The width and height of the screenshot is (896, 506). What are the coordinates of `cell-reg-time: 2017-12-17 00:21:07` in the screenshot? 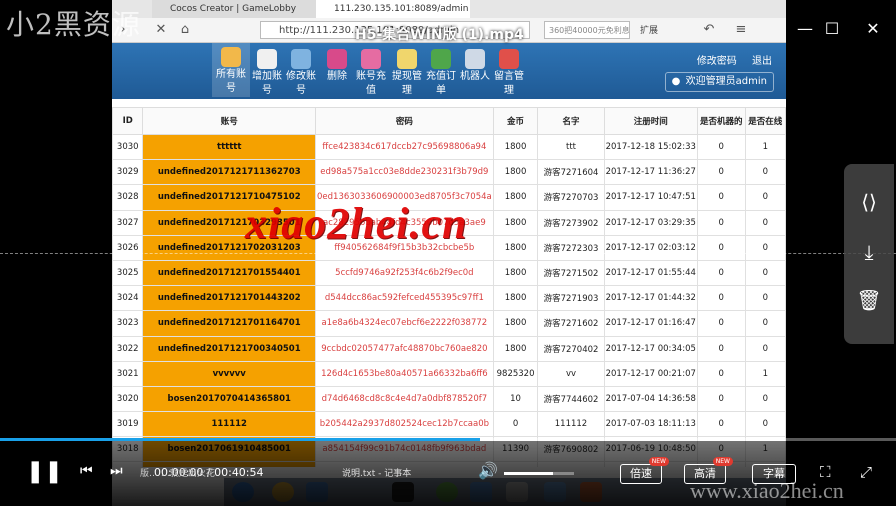 It's located at (650, 373).